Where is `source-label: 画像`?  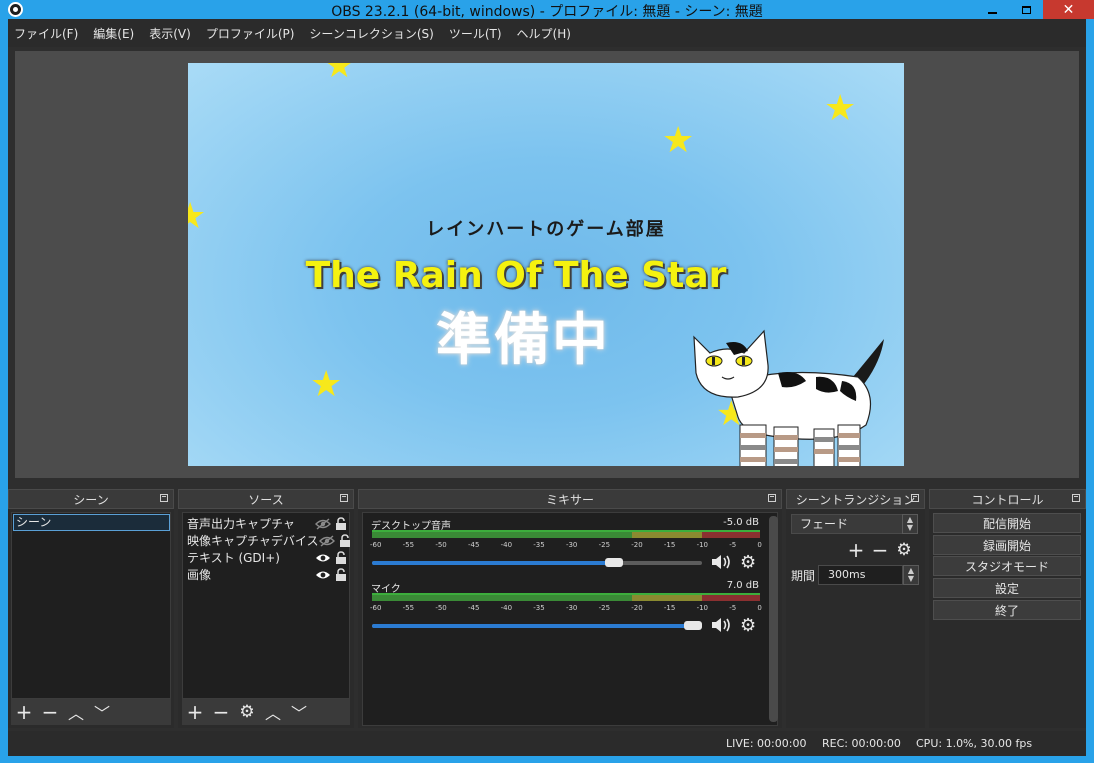 source-label: 画像 is located at coordinates (199, 575).